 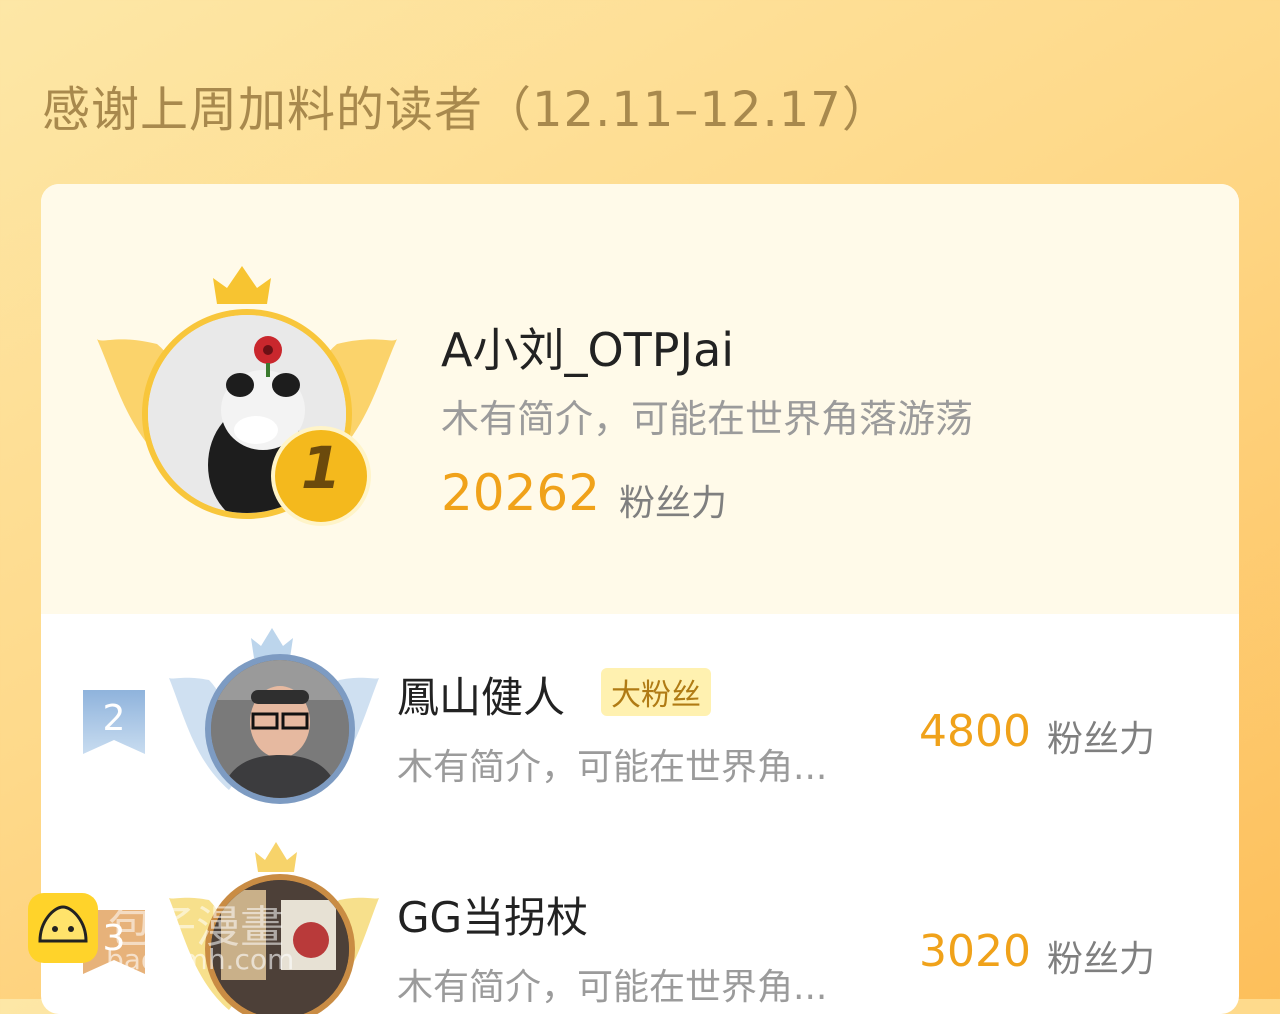 I want to click on bun-mascot-icon, so click(x=63, y=928).